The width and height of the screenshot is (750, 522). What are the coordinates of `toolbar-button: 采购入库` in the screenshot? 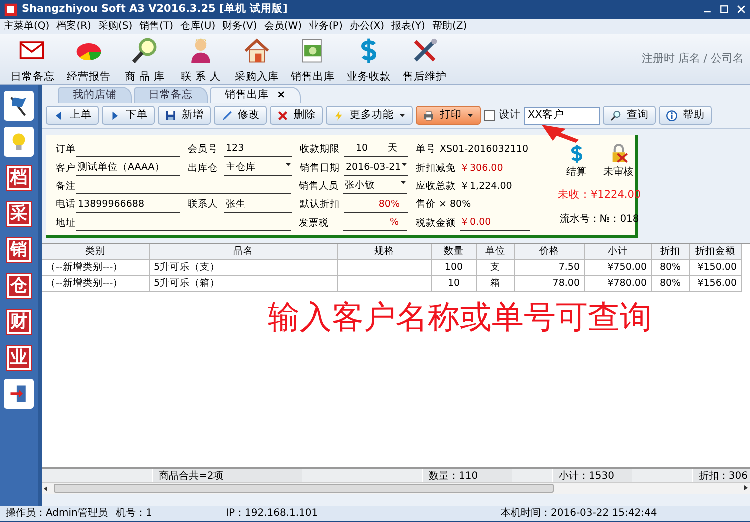 It's located at (257, 60).